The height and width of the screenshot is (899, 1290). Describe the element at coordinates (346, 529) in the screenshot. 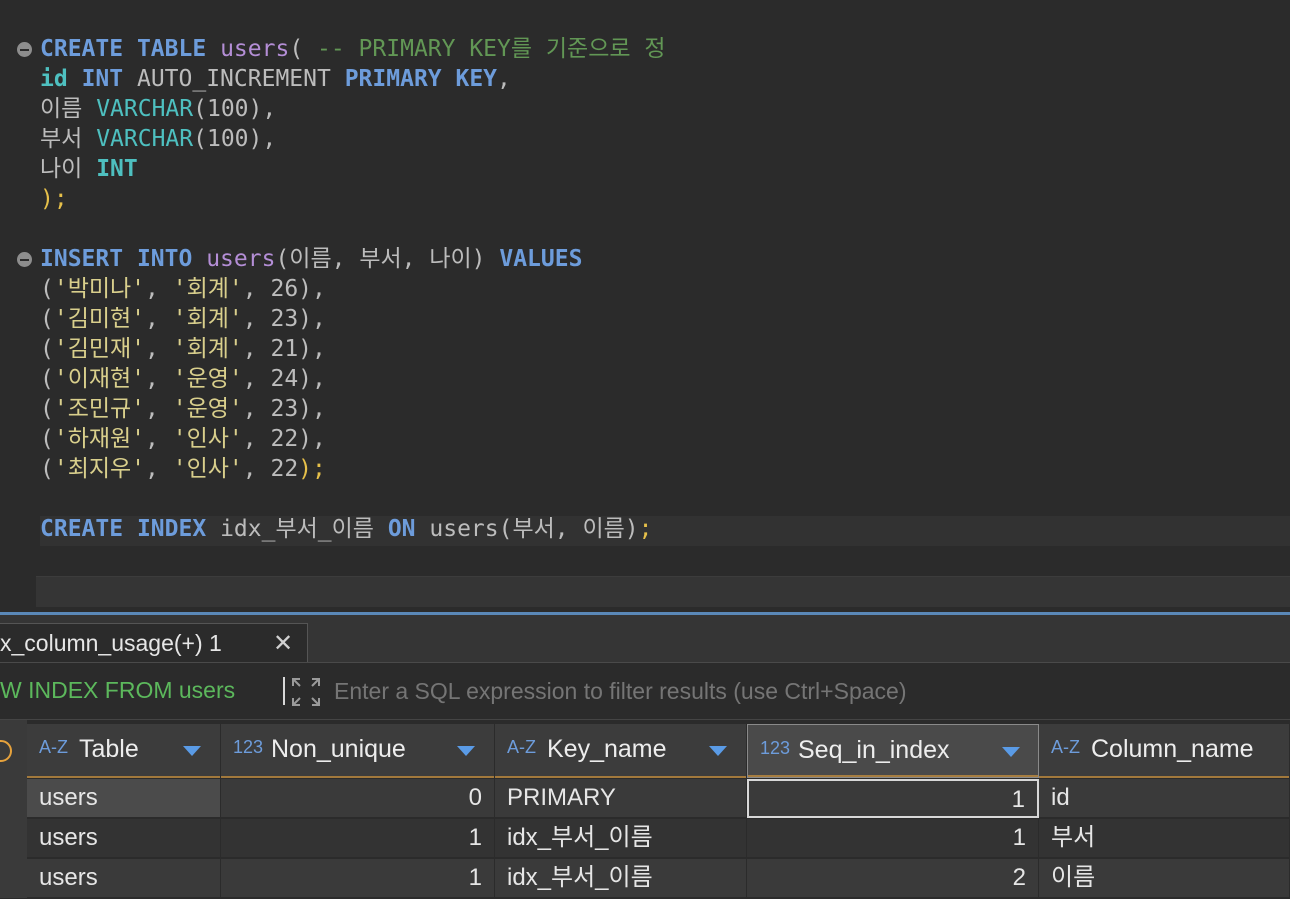

I see `code-line: CREATE INDEX idx_부서_이름 ON users(부서, 이름);` at that location.